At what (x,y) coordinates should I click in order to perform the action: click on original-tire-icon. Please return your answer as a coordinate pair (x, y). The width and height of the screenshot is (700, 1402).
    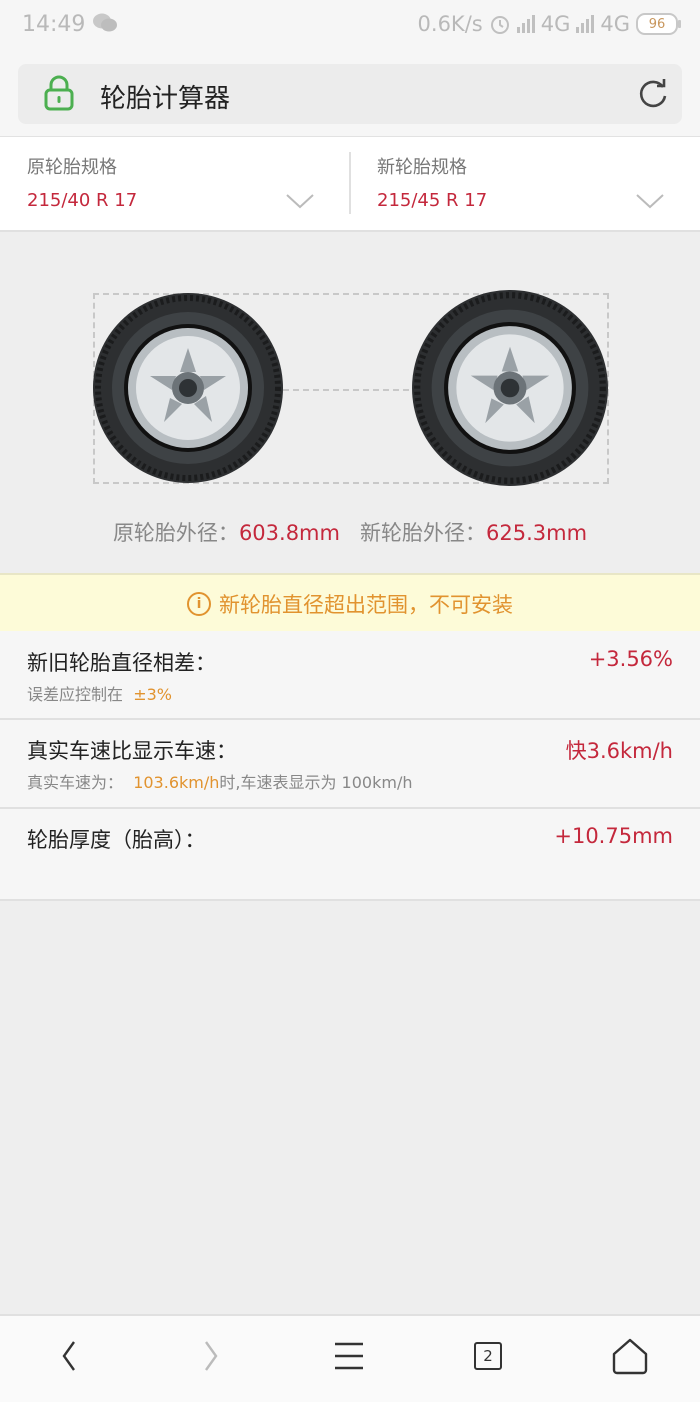
    Looking at the image, I should click on (188, 388).